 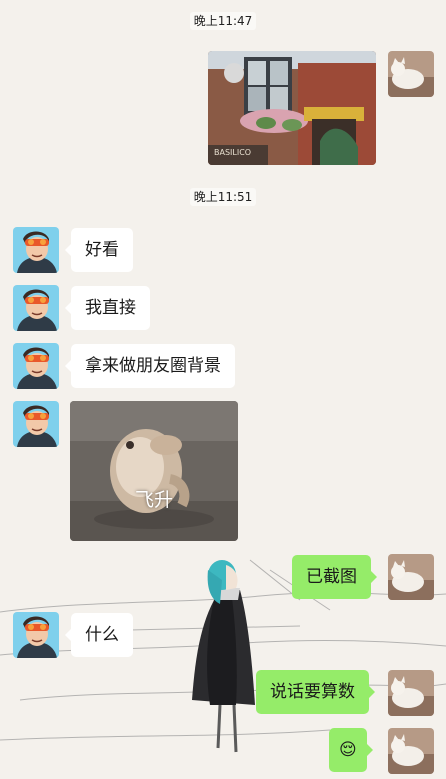 I want to click on photo-message: BASILICO, so click(x=292, y=108).